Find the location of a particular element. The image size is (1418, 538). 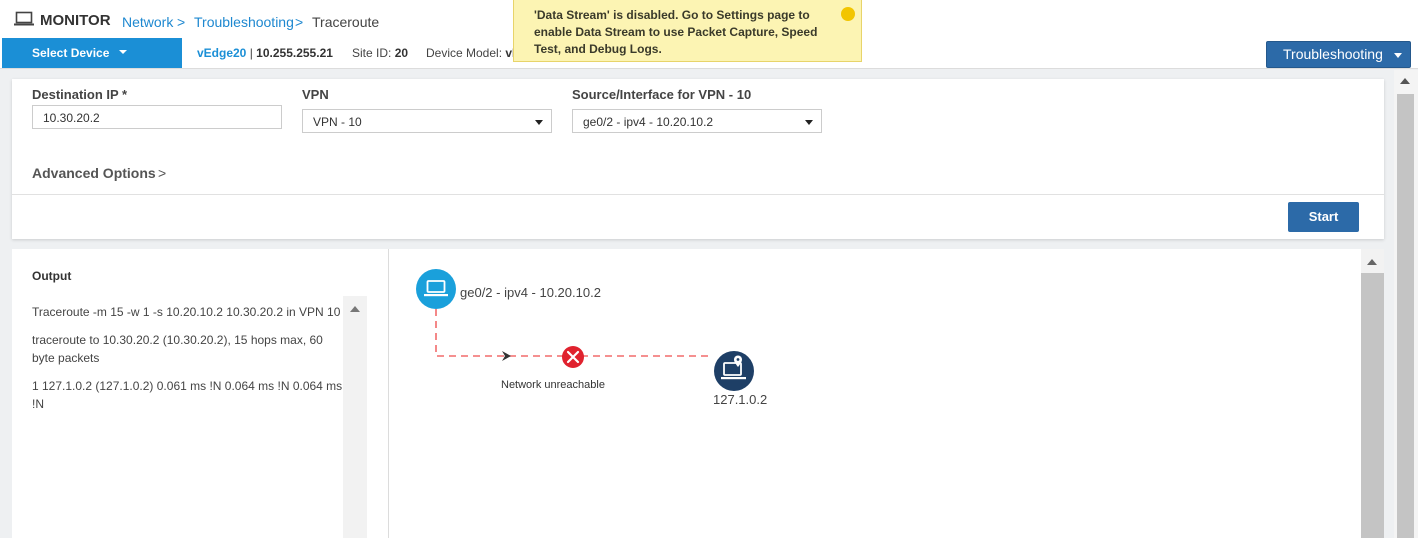

troubleshooting-dropdown-button: Troubleshooting is located at coordinates (1338, 54).